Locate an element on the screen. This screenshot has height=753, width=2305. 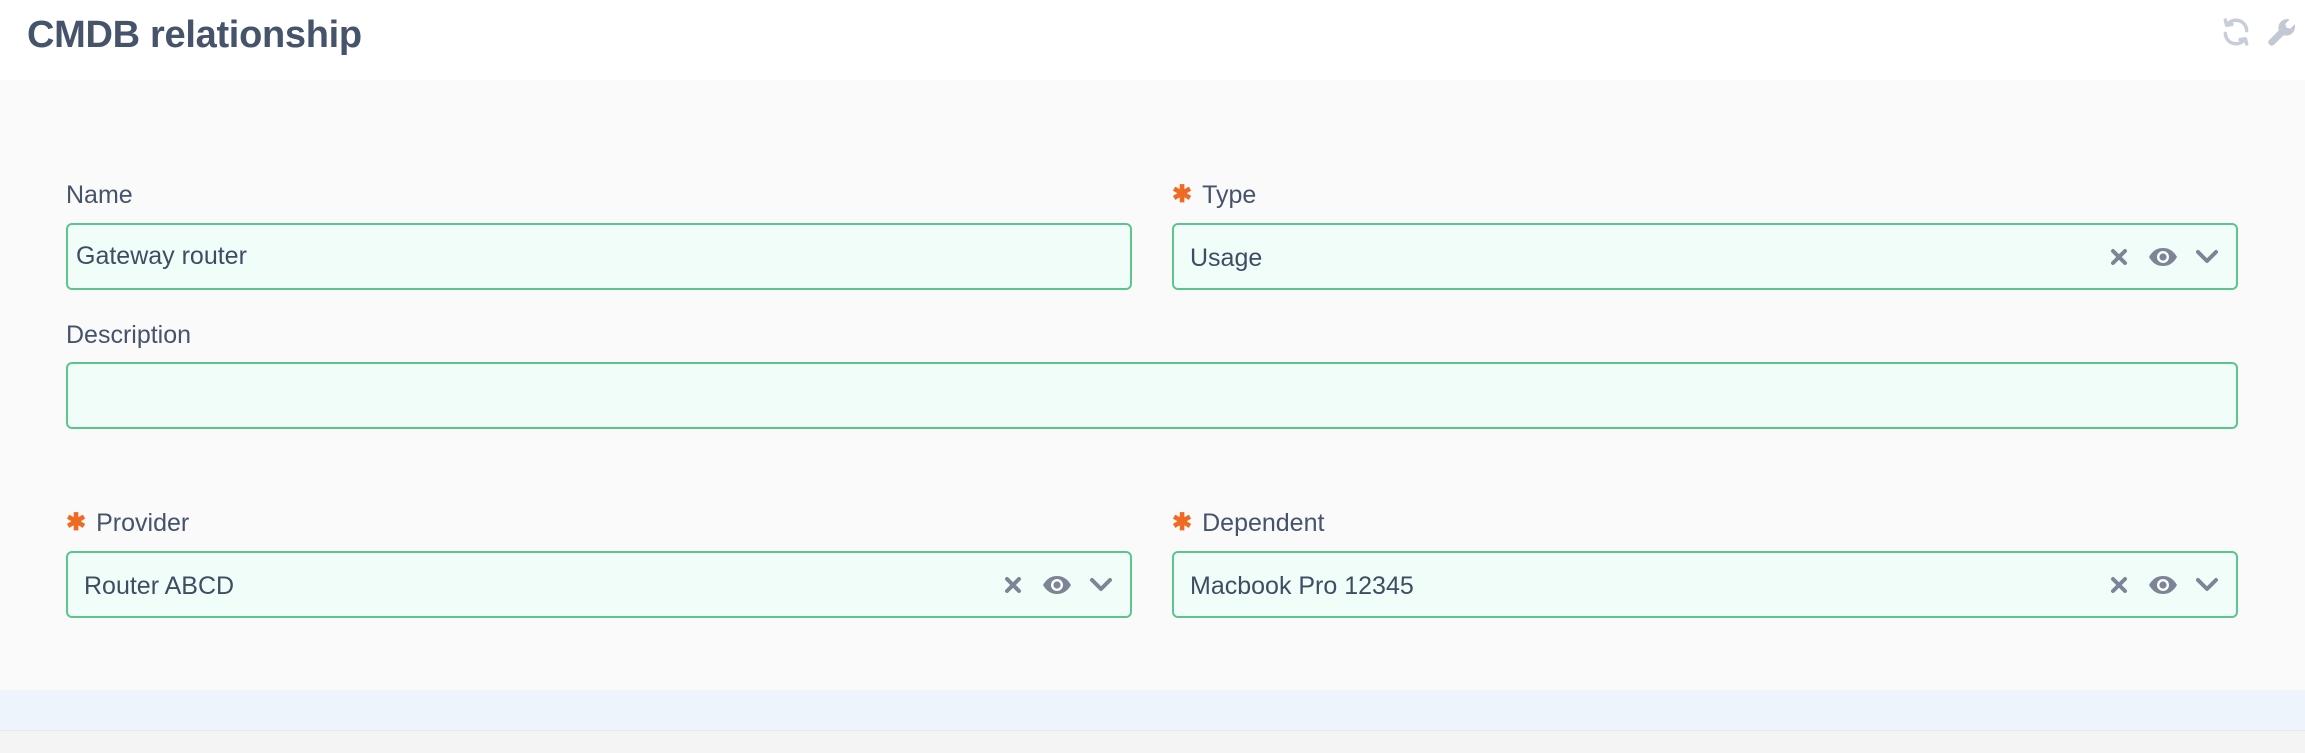
dependent-label: ✱ Dependent is located at coordinates (1248, 522).